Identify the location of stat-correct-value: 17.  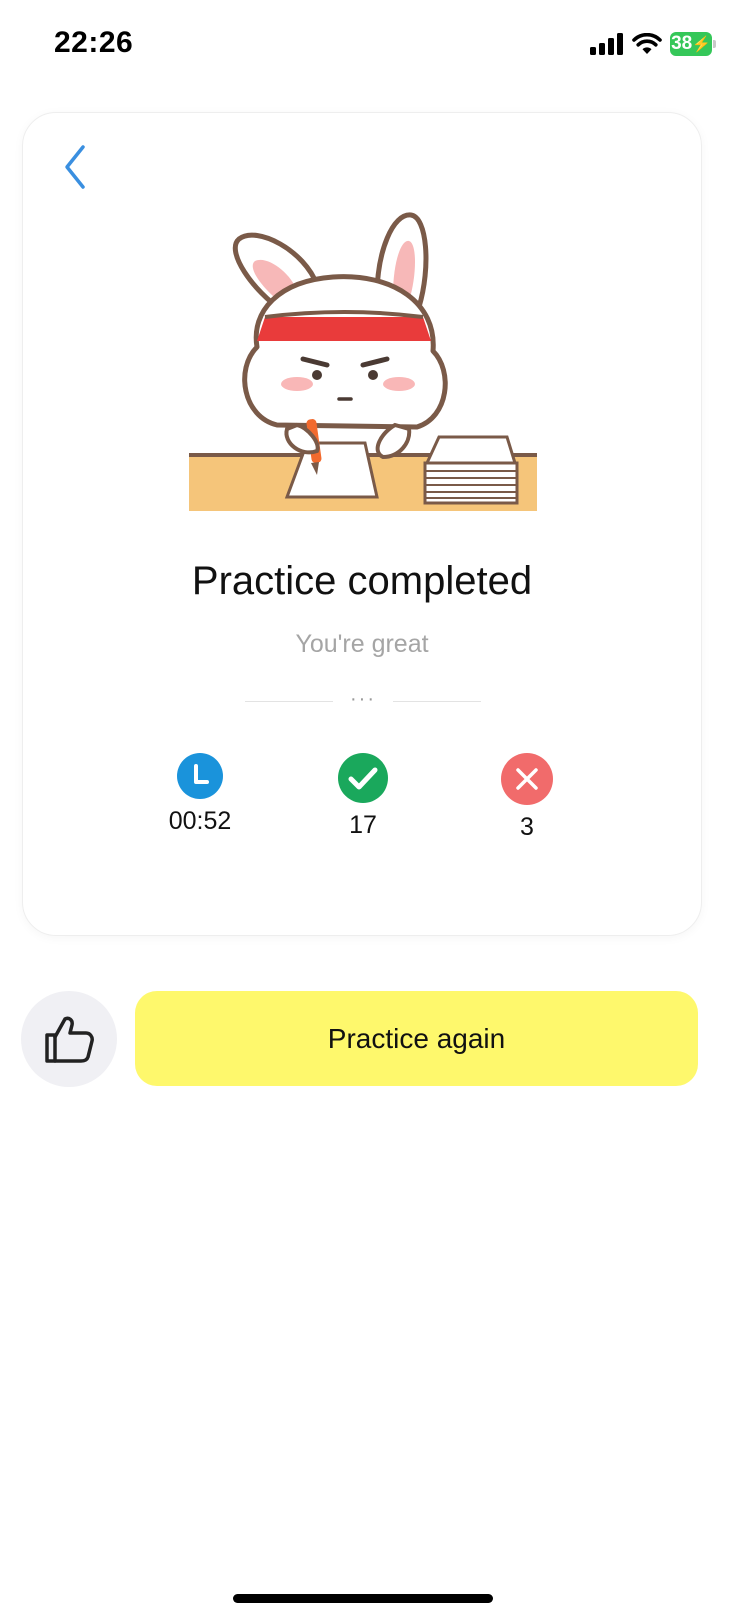
(363, 825).